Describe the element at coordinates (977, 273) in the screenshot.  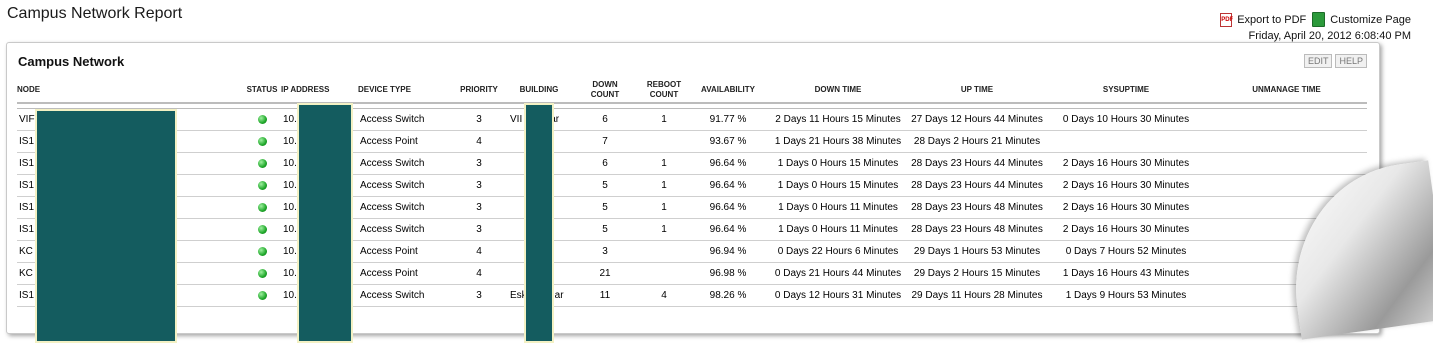
I see `cell-up-time: 29 Days 2 Hours 15 Minutes` at that location.